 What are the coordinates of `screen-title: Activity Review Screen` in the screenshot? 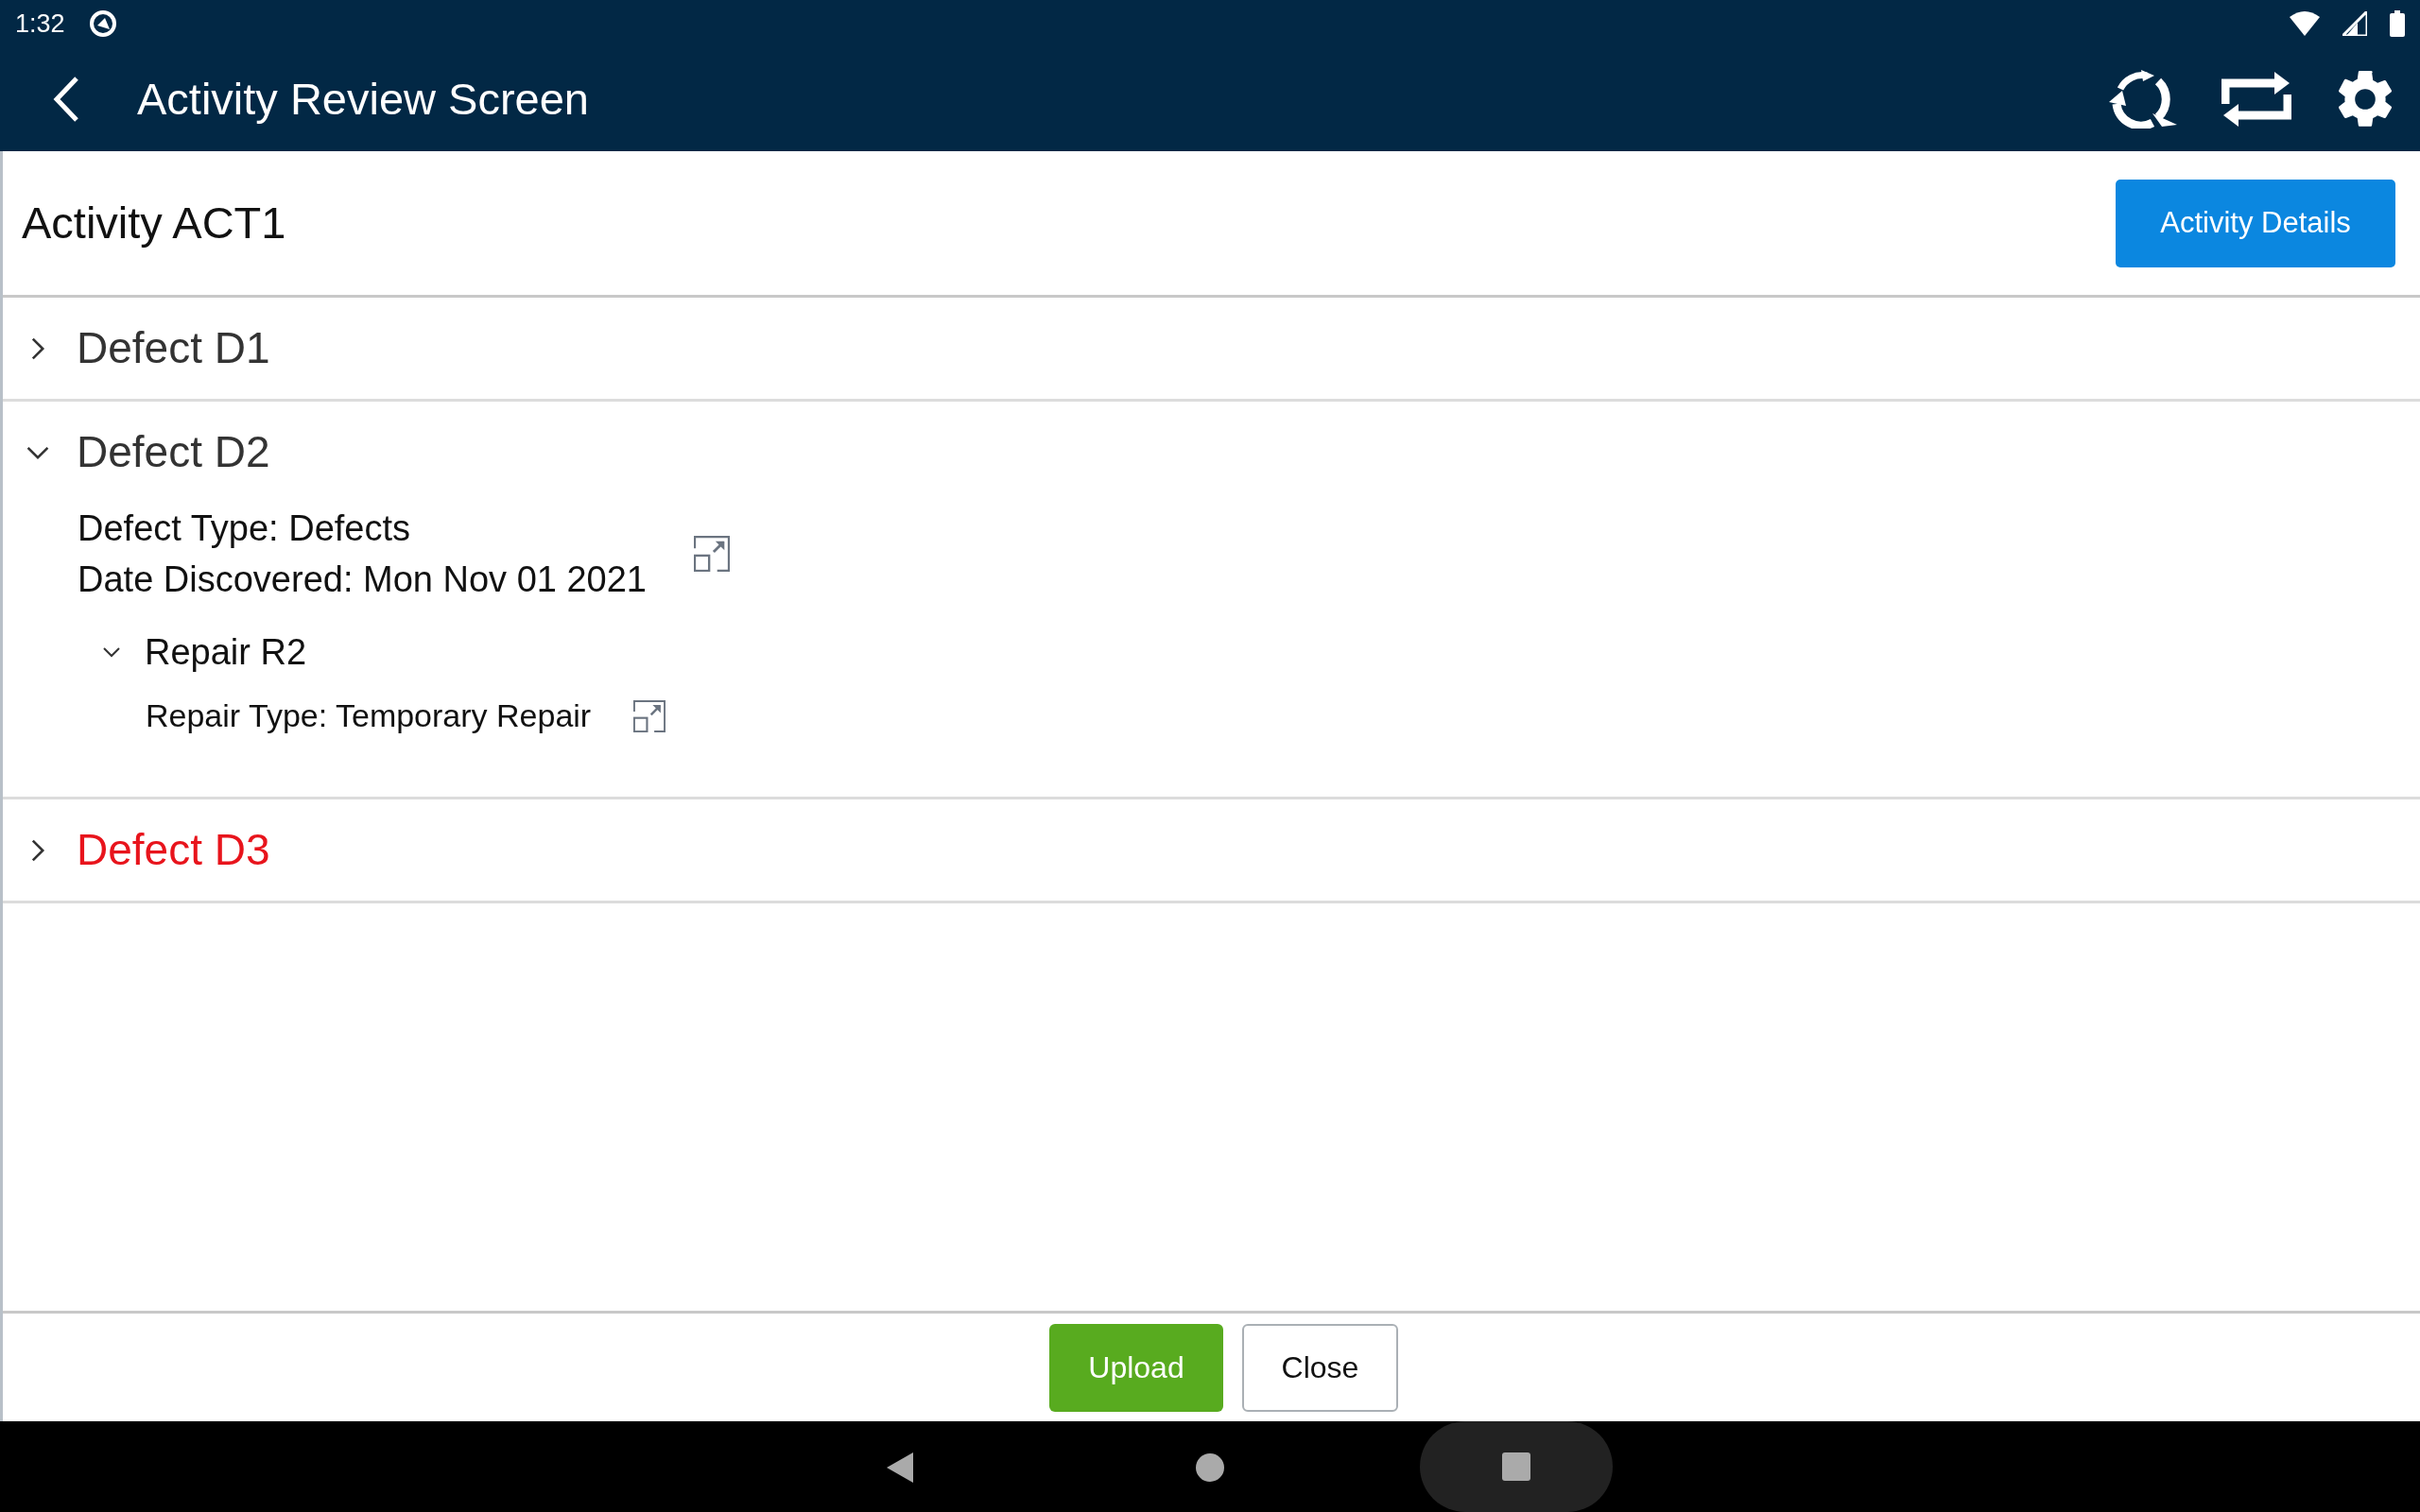 It's located at (363, 99).